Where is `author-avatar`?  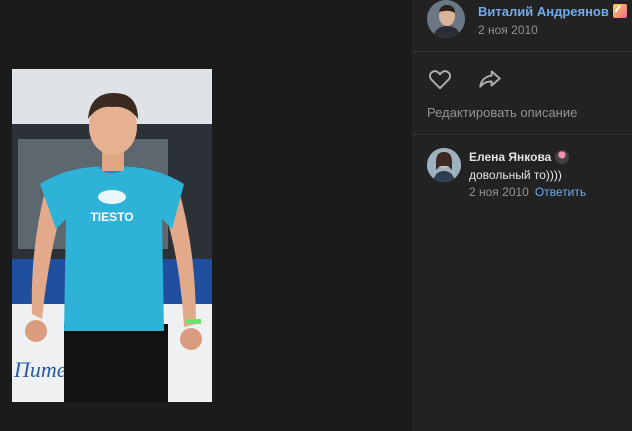
author-avatar is located at coordinates (446, 19).